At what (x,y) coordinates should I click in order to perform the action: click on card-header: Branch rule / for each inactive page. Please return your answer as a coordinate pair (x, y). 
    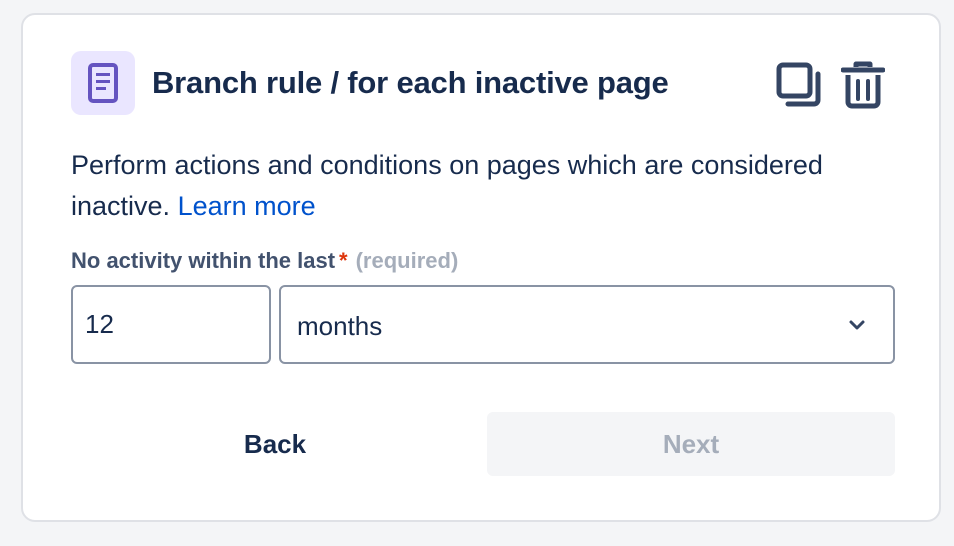
    Looking at the image, I should click on (481, 83).